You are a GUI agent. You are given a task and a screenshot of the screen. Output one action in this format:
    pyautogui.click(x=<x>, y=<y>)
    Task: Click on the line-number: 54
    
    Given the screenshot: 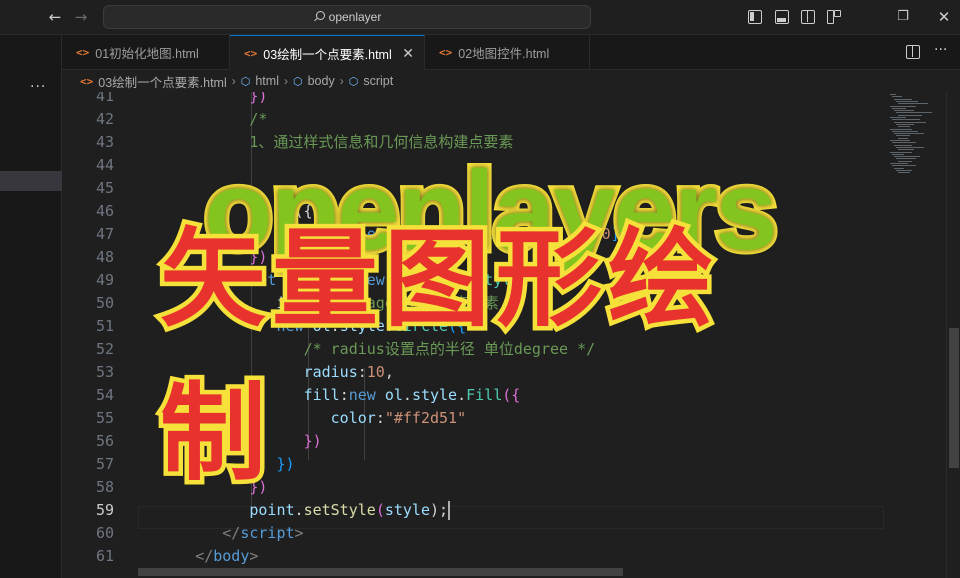 What is the action you would take?
    pyautogui.click(x=104, y=395)
    